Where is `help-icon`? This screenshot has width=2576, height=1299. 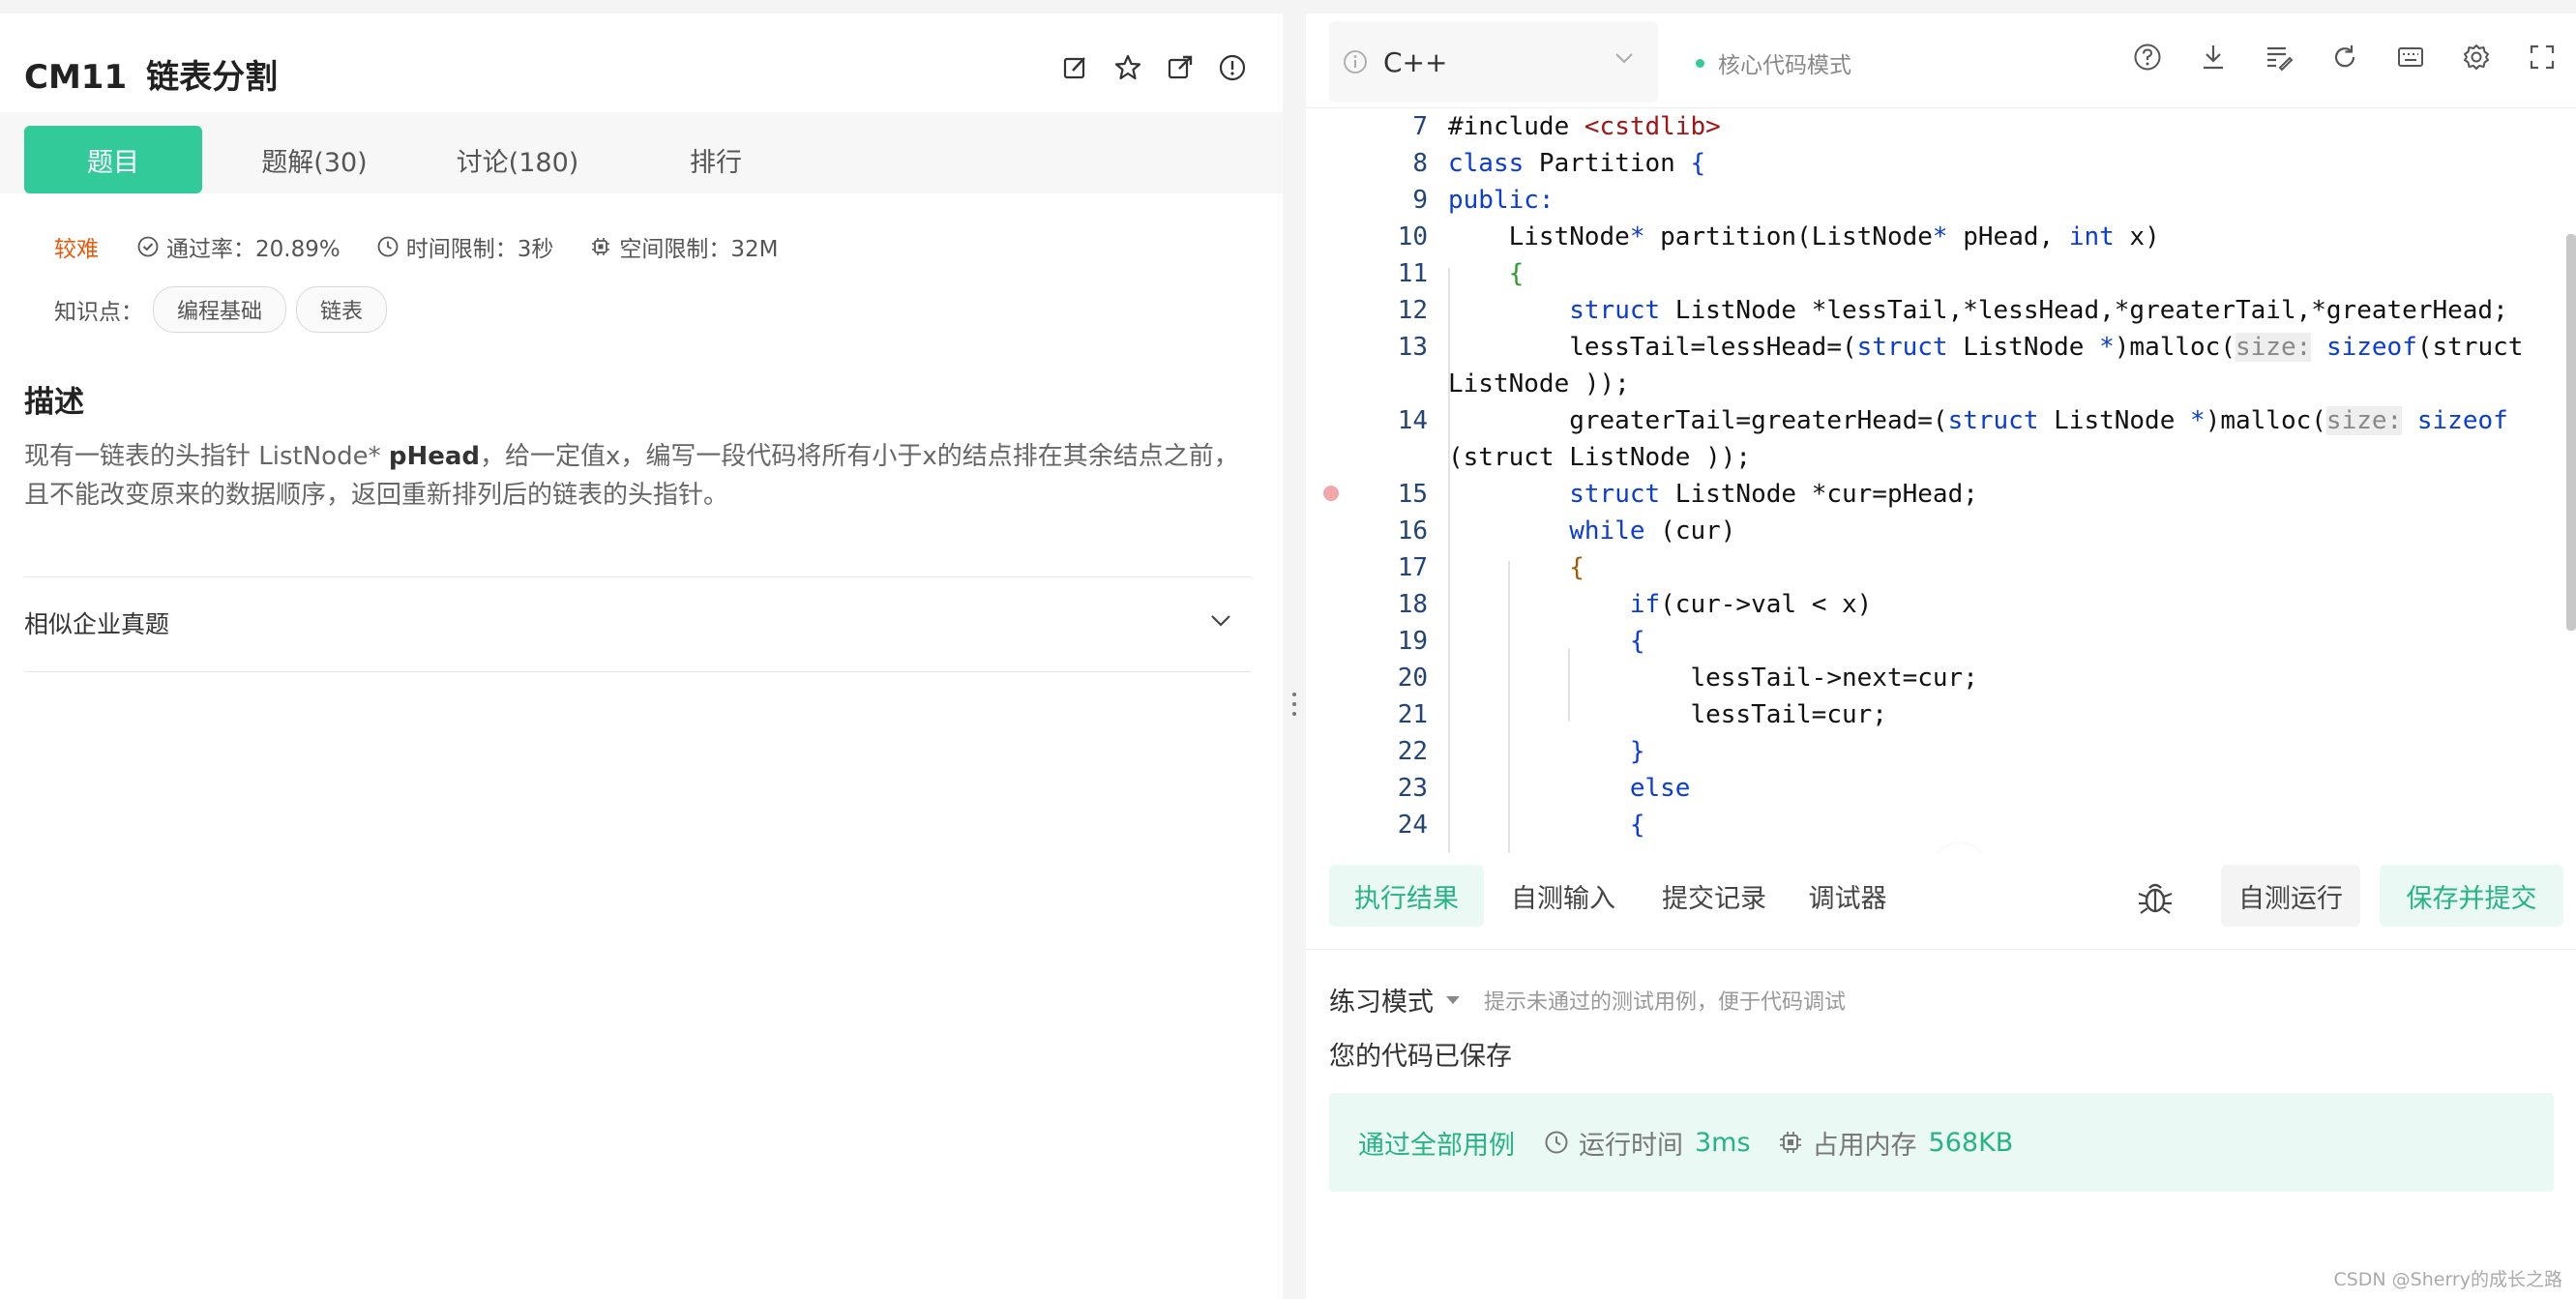 help-icon is located at coordinates (2147, 57).